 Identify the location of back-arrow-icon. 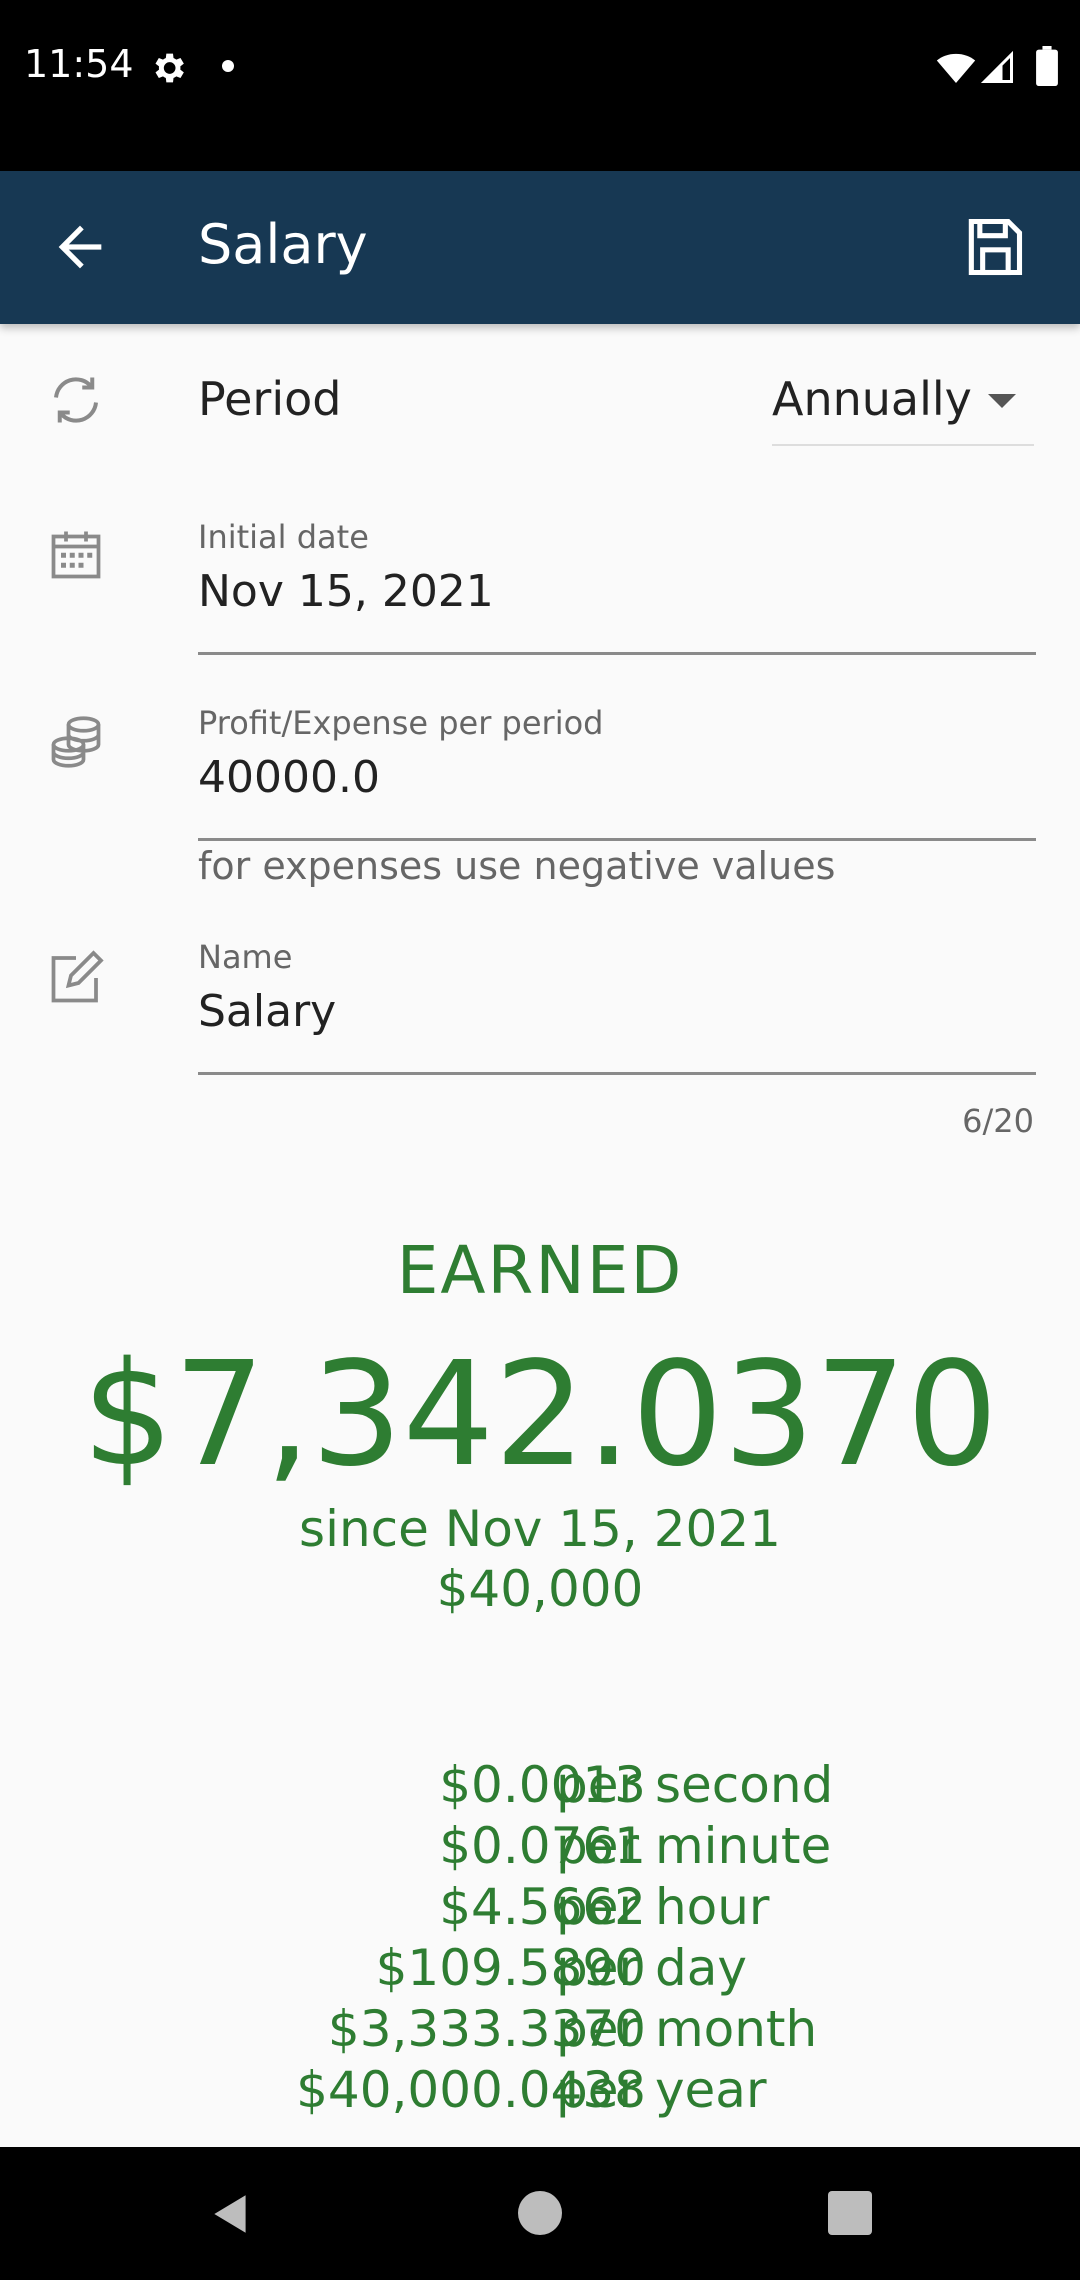
(80, 247).